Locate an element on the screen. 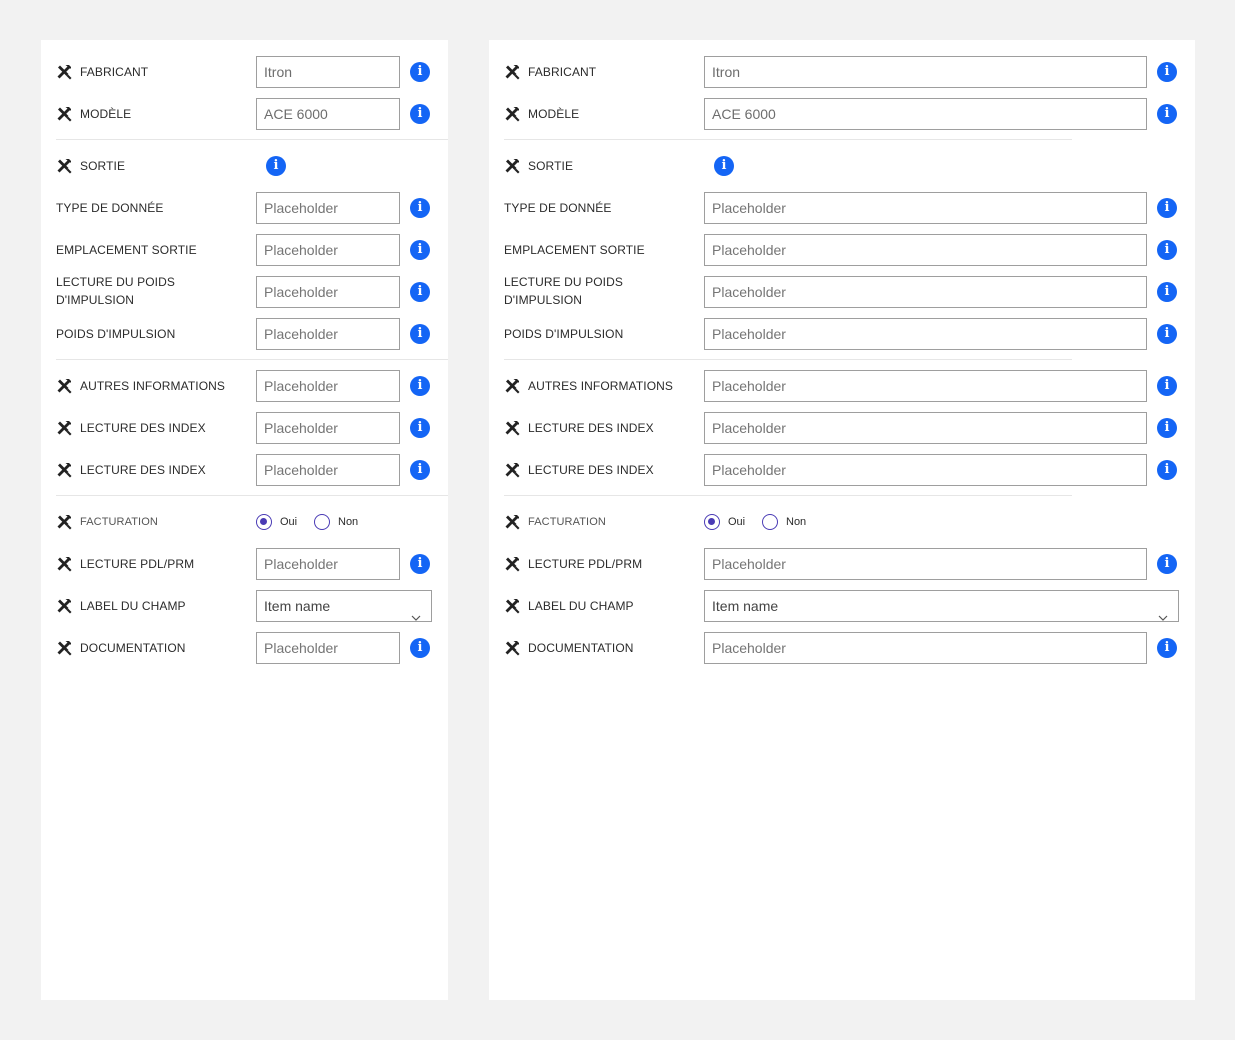  facturation-label: FACTURATION is located at coordinates (119, 522).